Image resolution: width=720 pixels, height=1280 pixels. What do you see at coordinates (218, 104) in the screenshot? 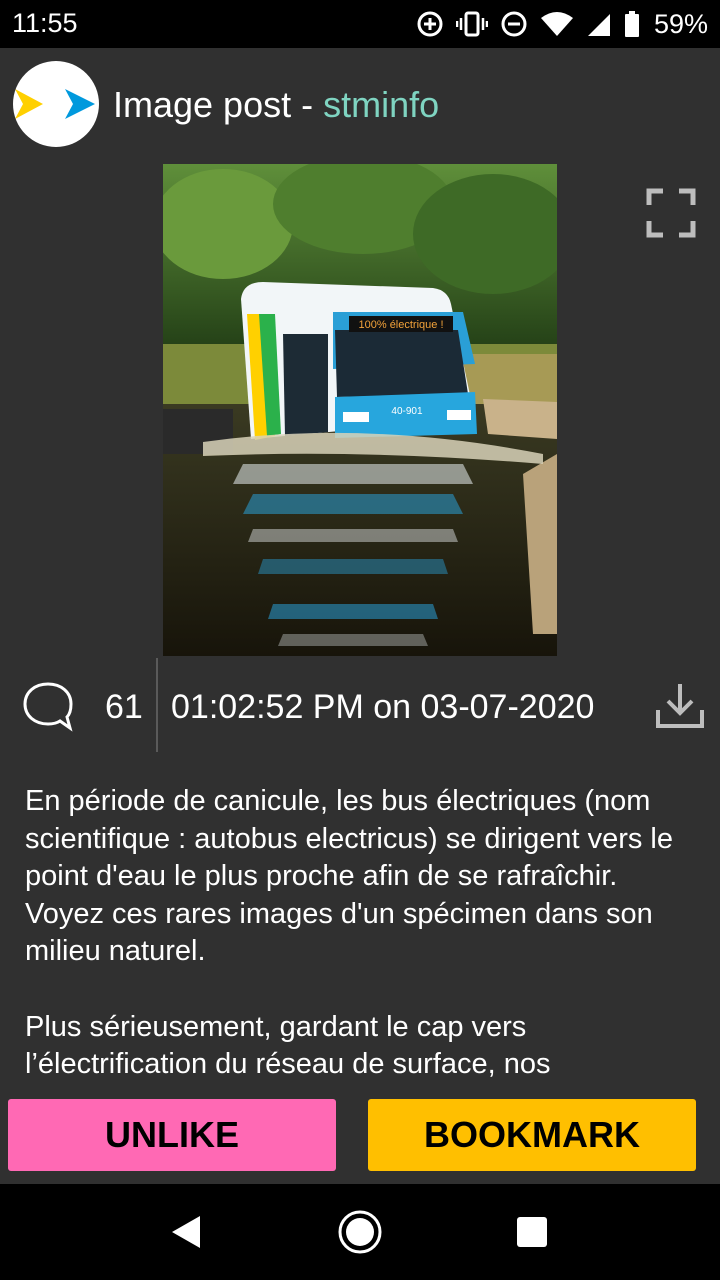
I see `header-title-prefix: Image post -` at bounding box center [218, 104].